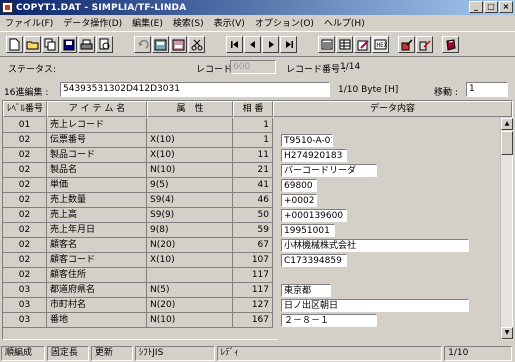 This screenshot has width=515, height=362. Describe the element at coordinates (424, 44) in the screenshot. I see `settings-icon` at that location.